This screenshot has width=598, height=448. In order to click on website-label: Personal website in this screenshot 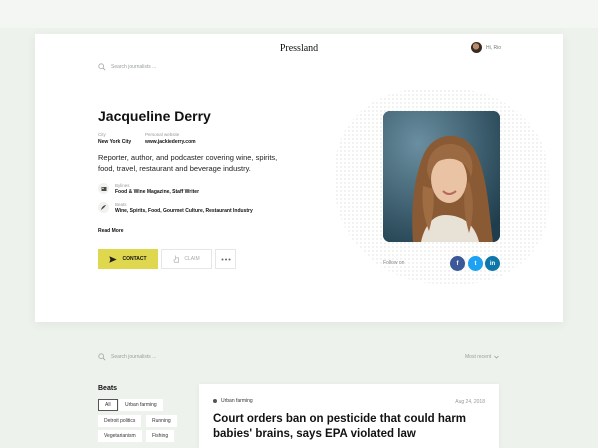, I will do `click(162, 134)`.